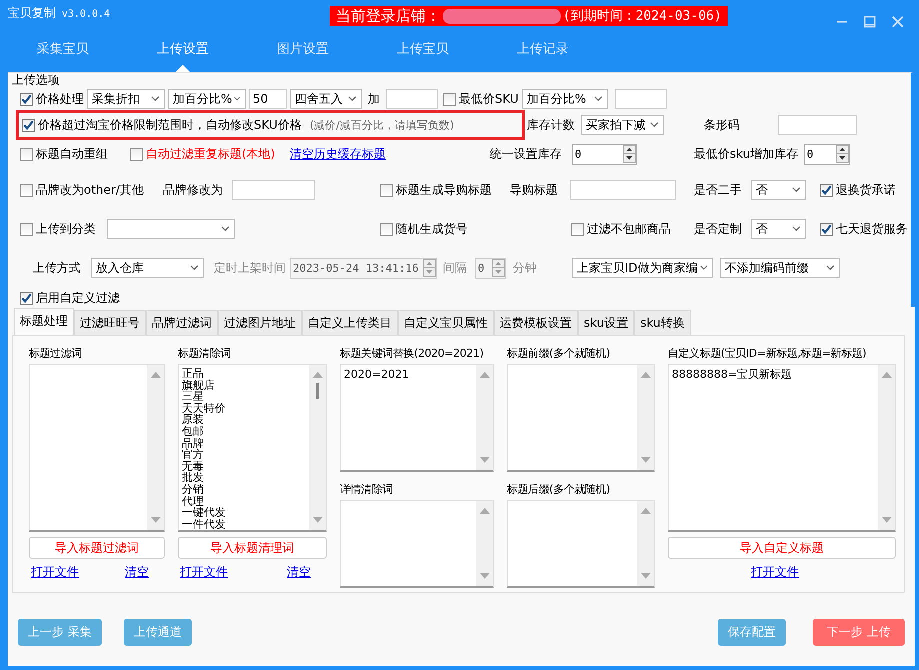 This screenshot has width=919, height=670. I want to click on tab: 运费模板设置, so click(536, 322).